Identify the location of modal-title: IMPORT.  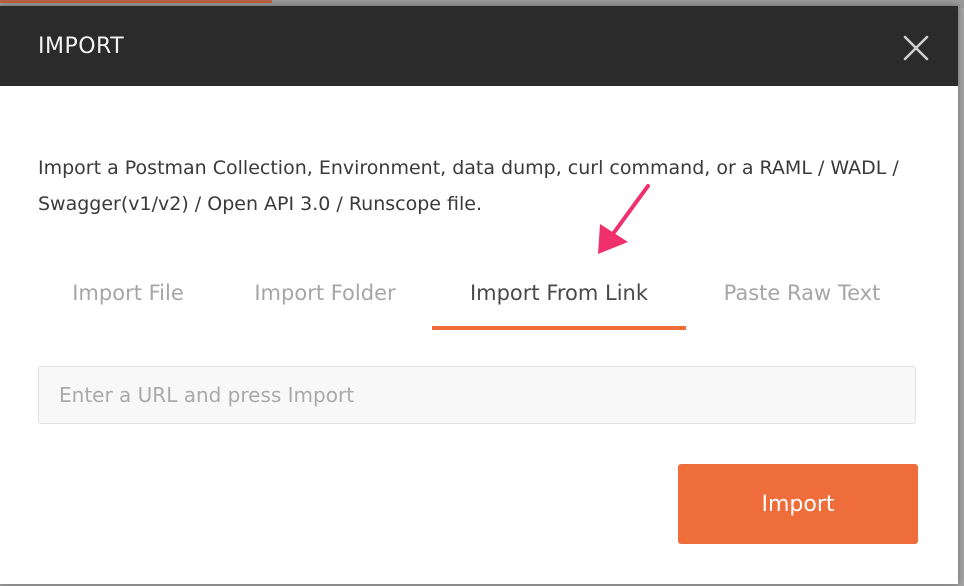
(81, 46).